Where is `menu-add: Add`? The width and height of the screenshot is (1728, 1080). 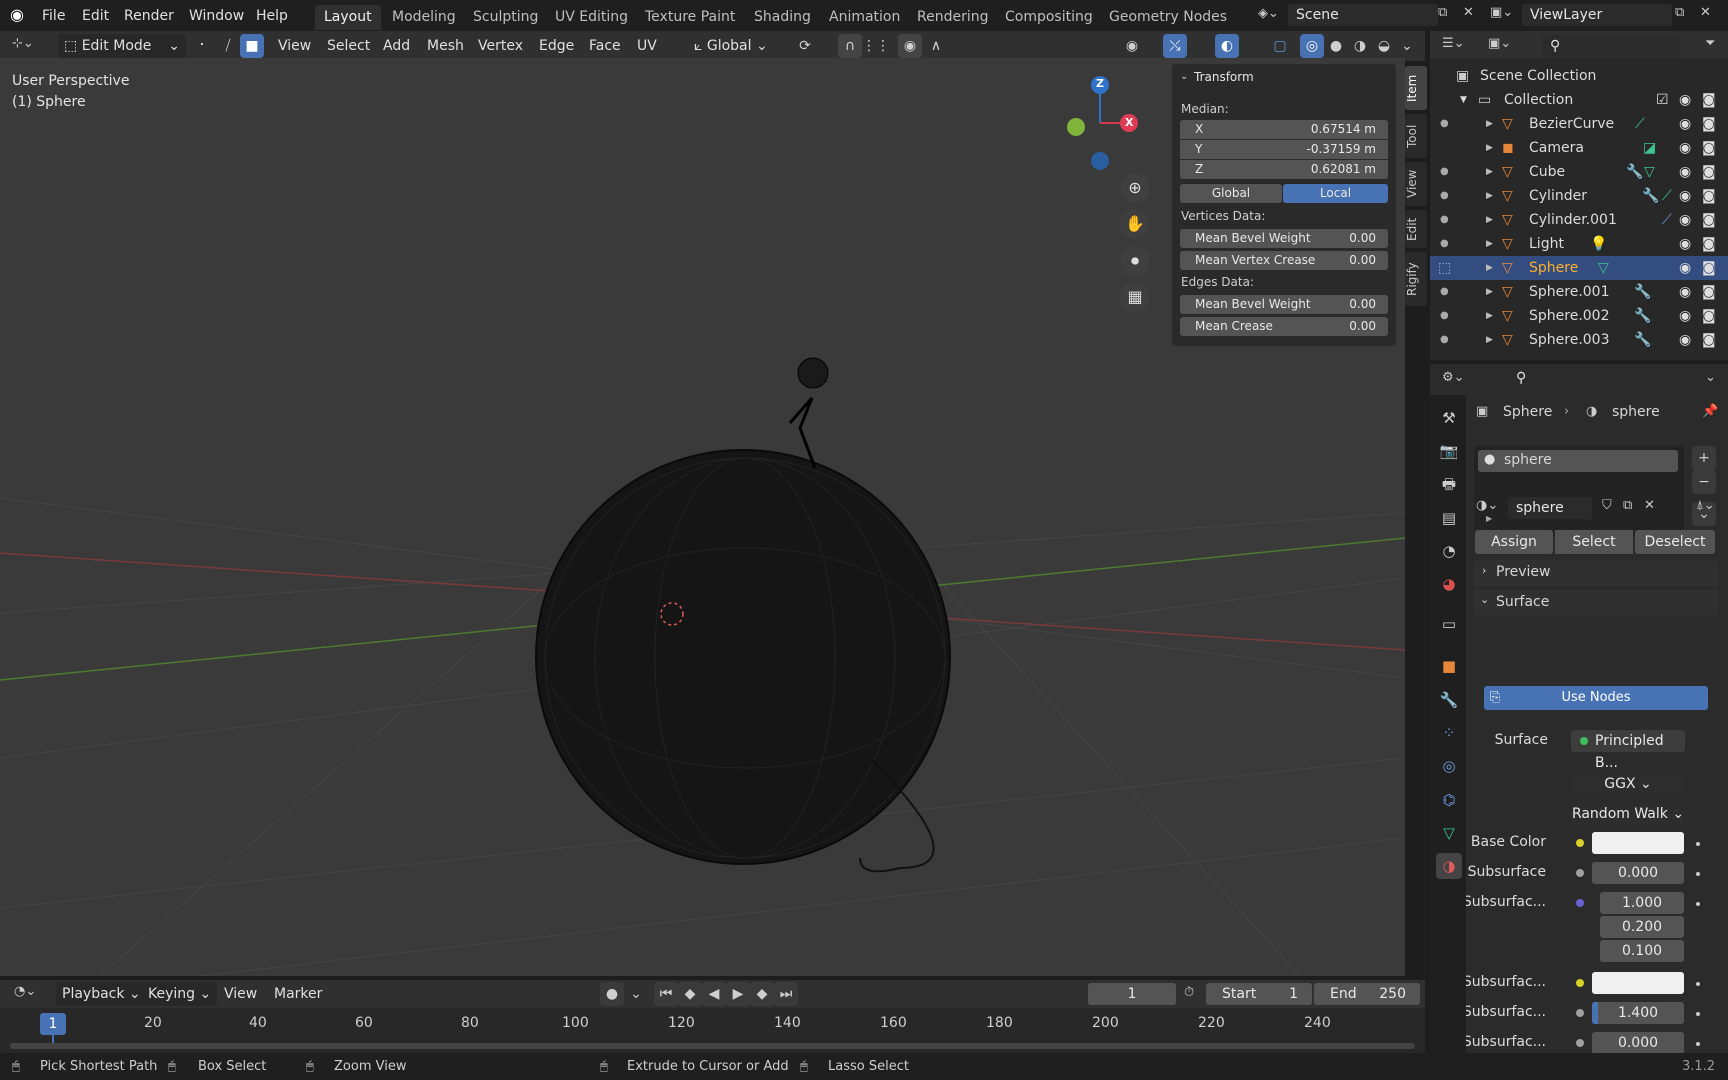 menu-add: Add is located at coordinates (396, 46).